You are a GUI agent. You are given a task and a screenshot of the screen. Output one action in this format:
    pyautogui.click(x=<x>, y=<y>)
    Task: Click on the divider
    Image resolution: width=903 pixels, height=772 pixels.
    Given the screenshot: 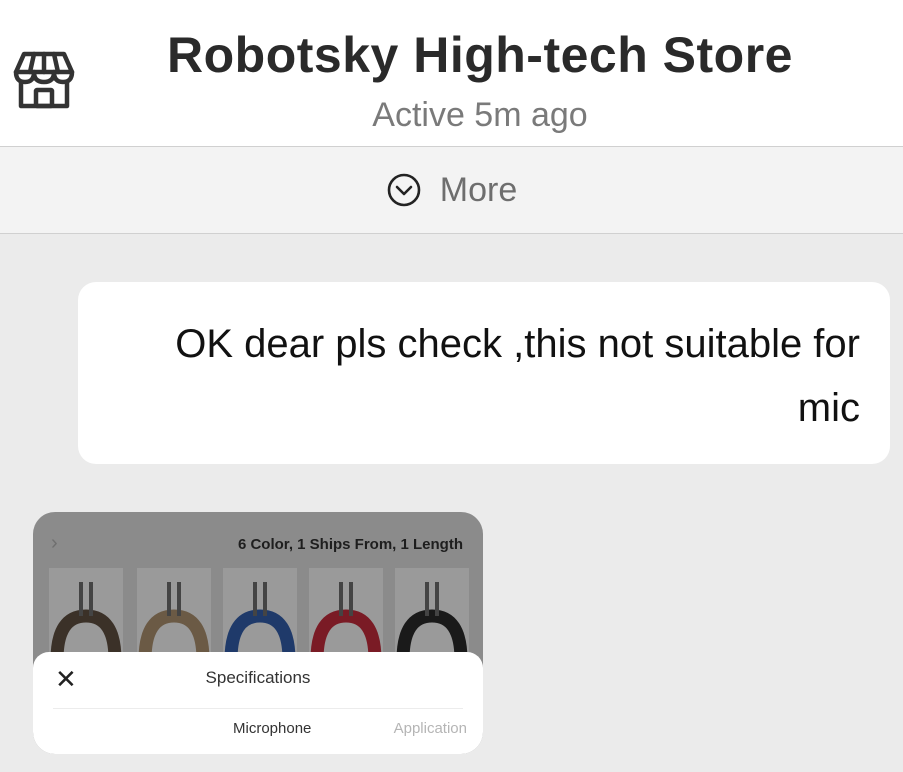 What is the action you would take?
    pyautogui.click(x=258, y=708)
    